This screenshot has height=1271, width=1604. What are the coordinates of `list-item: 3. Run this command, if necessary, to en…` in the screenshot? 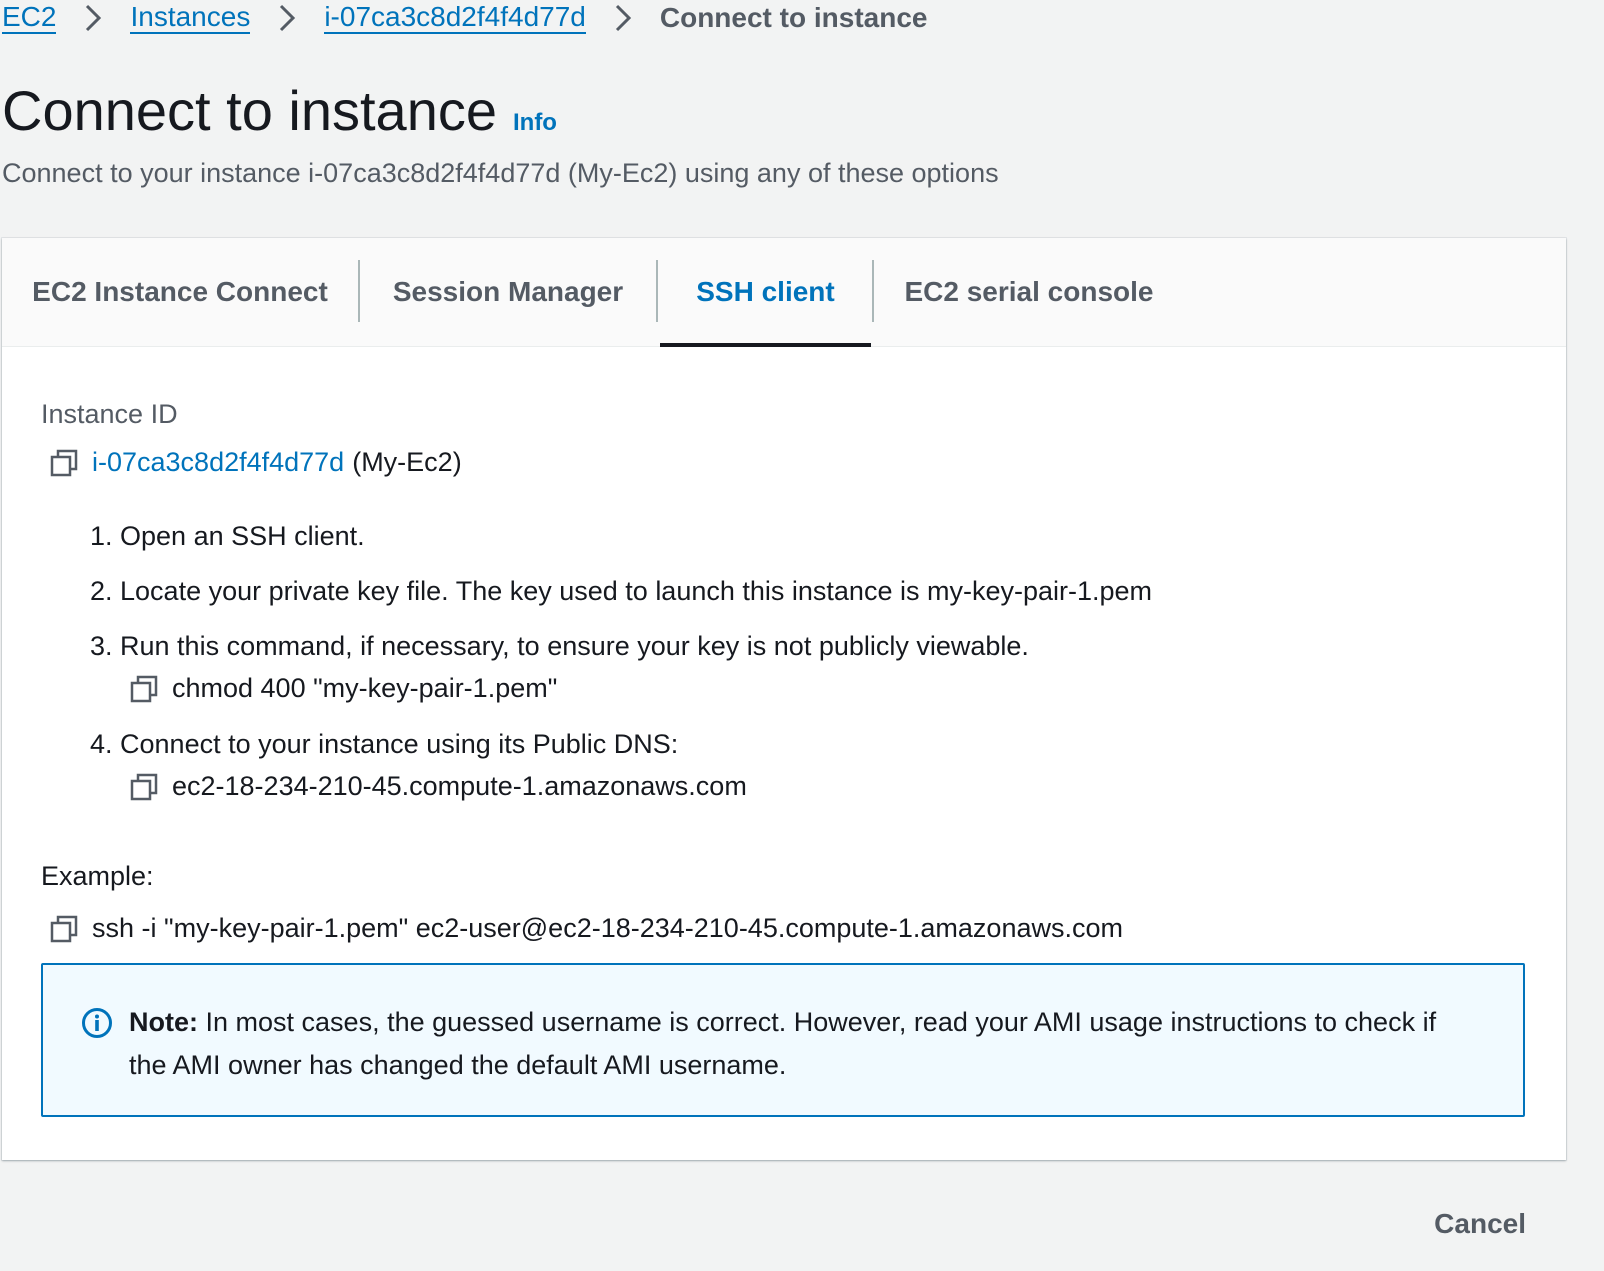 It's located at (559, 646).